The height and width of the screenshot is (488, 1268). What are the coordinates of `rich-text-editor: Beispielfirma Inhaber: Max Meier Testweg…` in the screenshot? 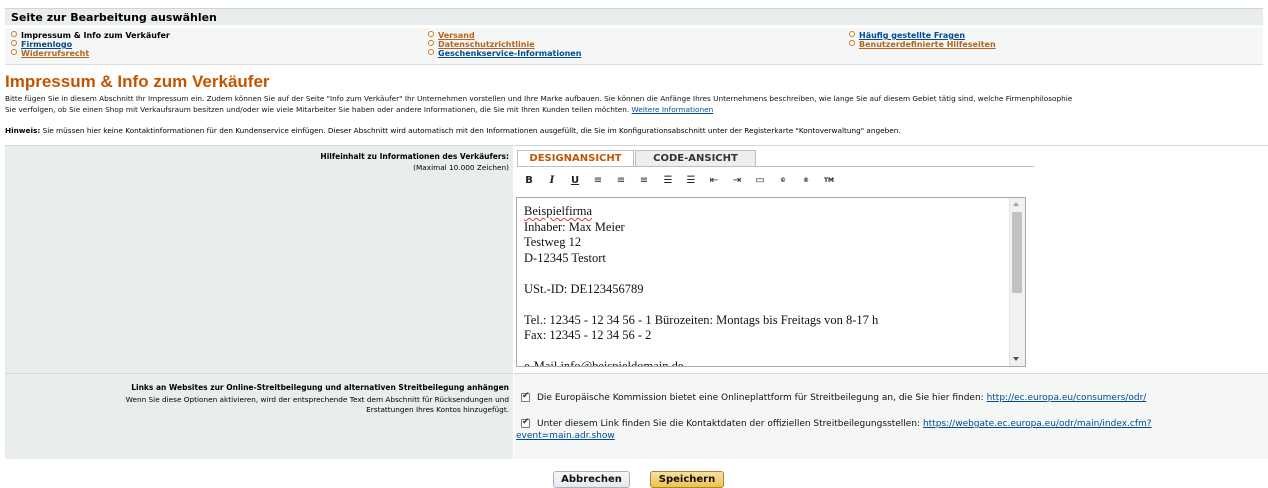 It's located at (771, 282).